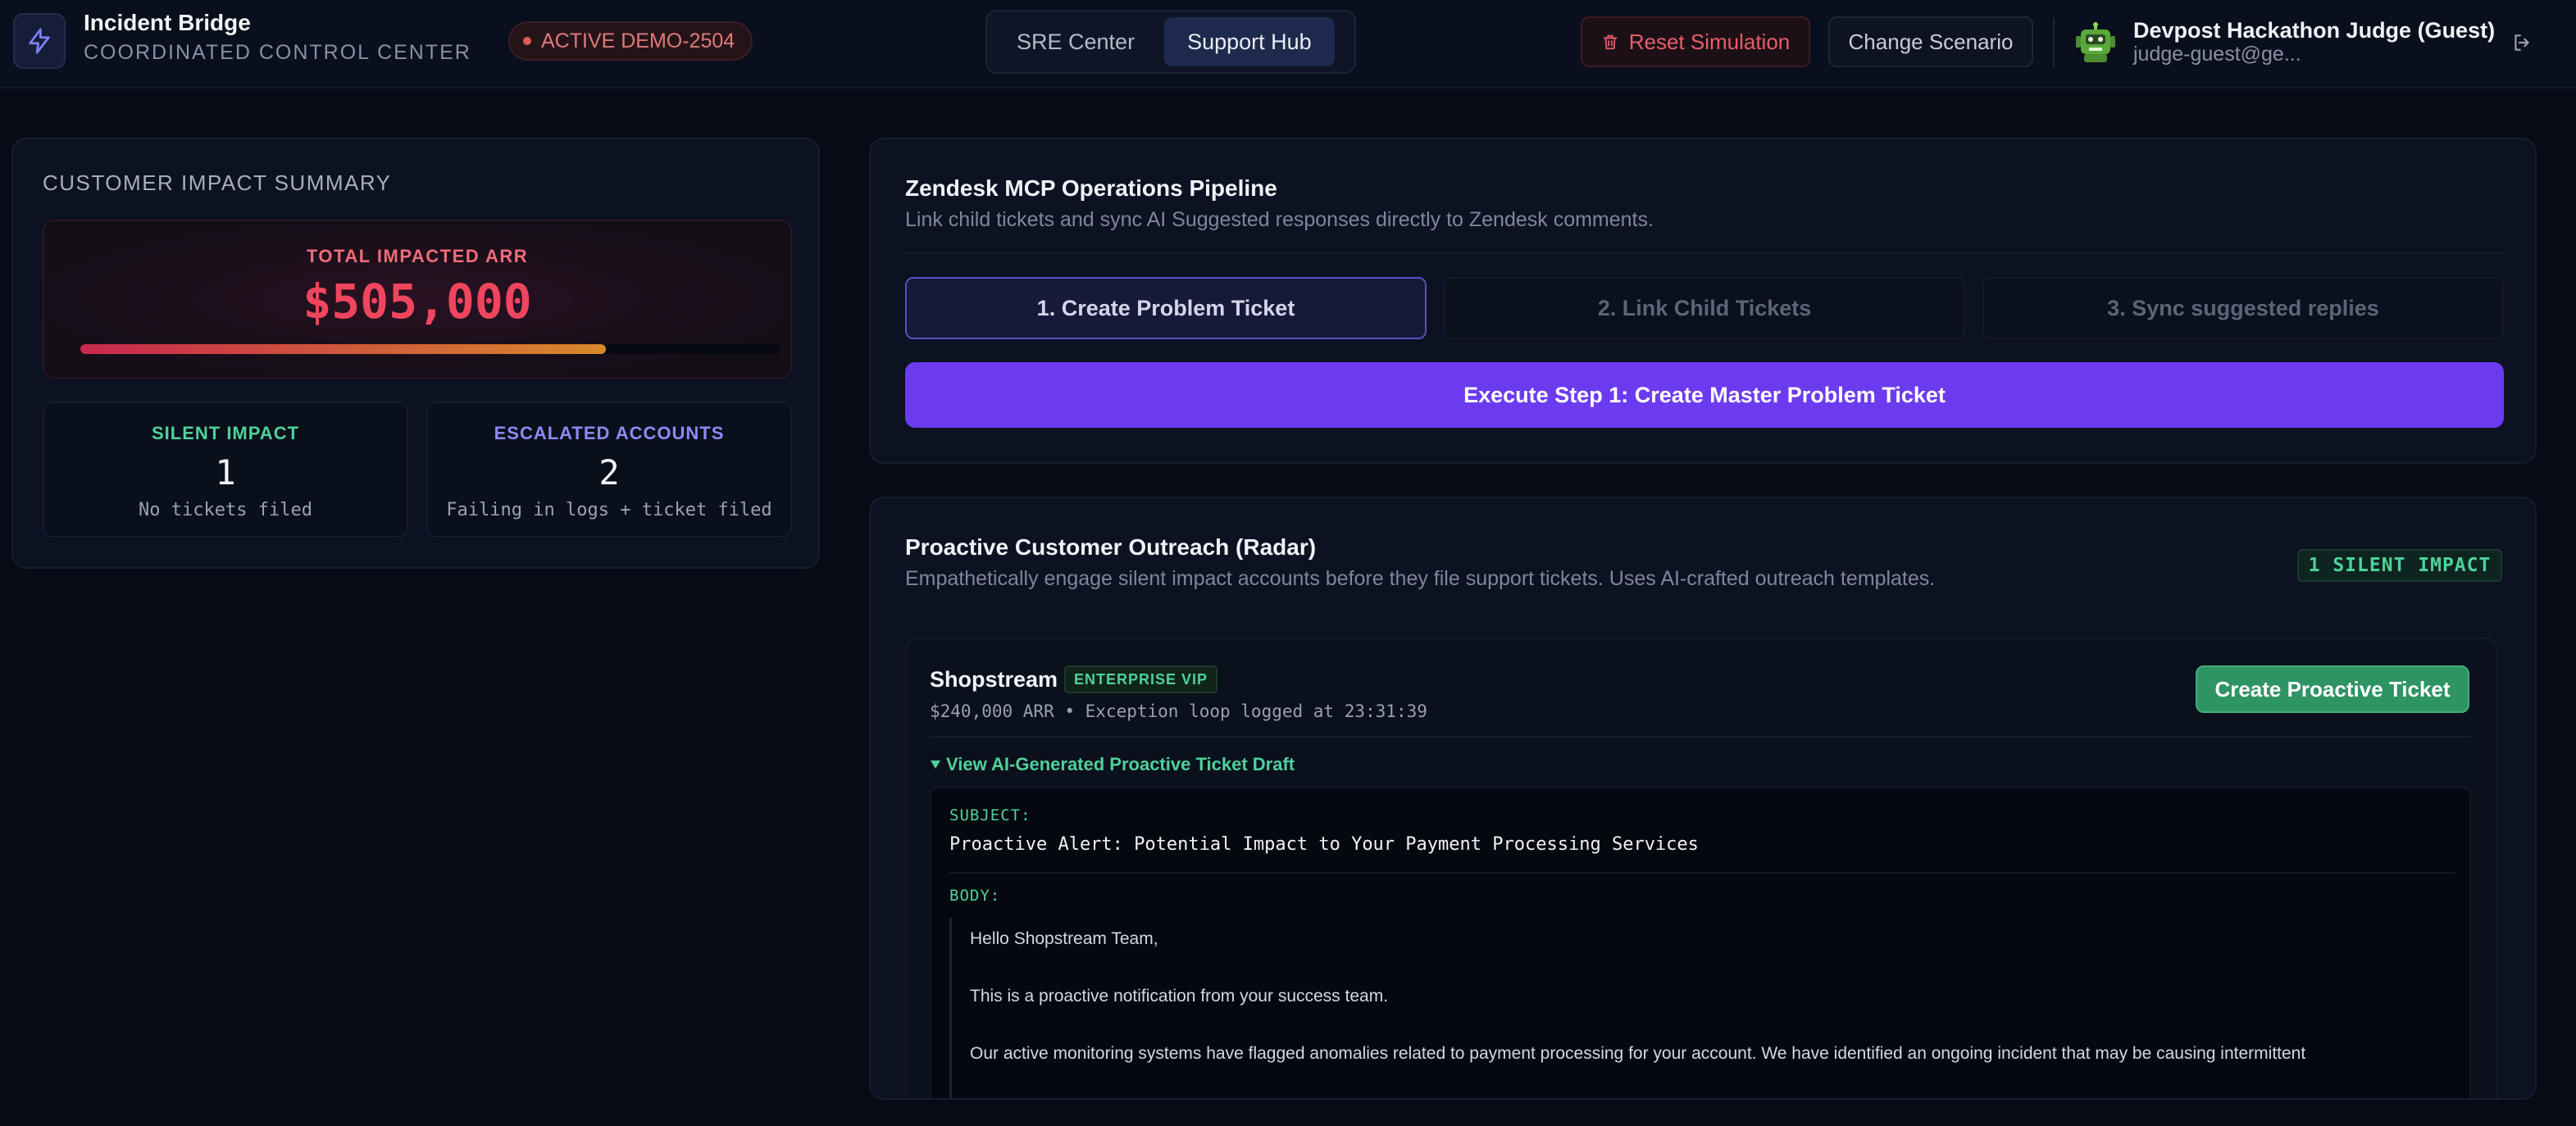 Image resolution: width=2576 pixels, height=1126 pixels. Describe the element at coordinates (1701, 737) in the screenshot. I see `account-divider` at that location.